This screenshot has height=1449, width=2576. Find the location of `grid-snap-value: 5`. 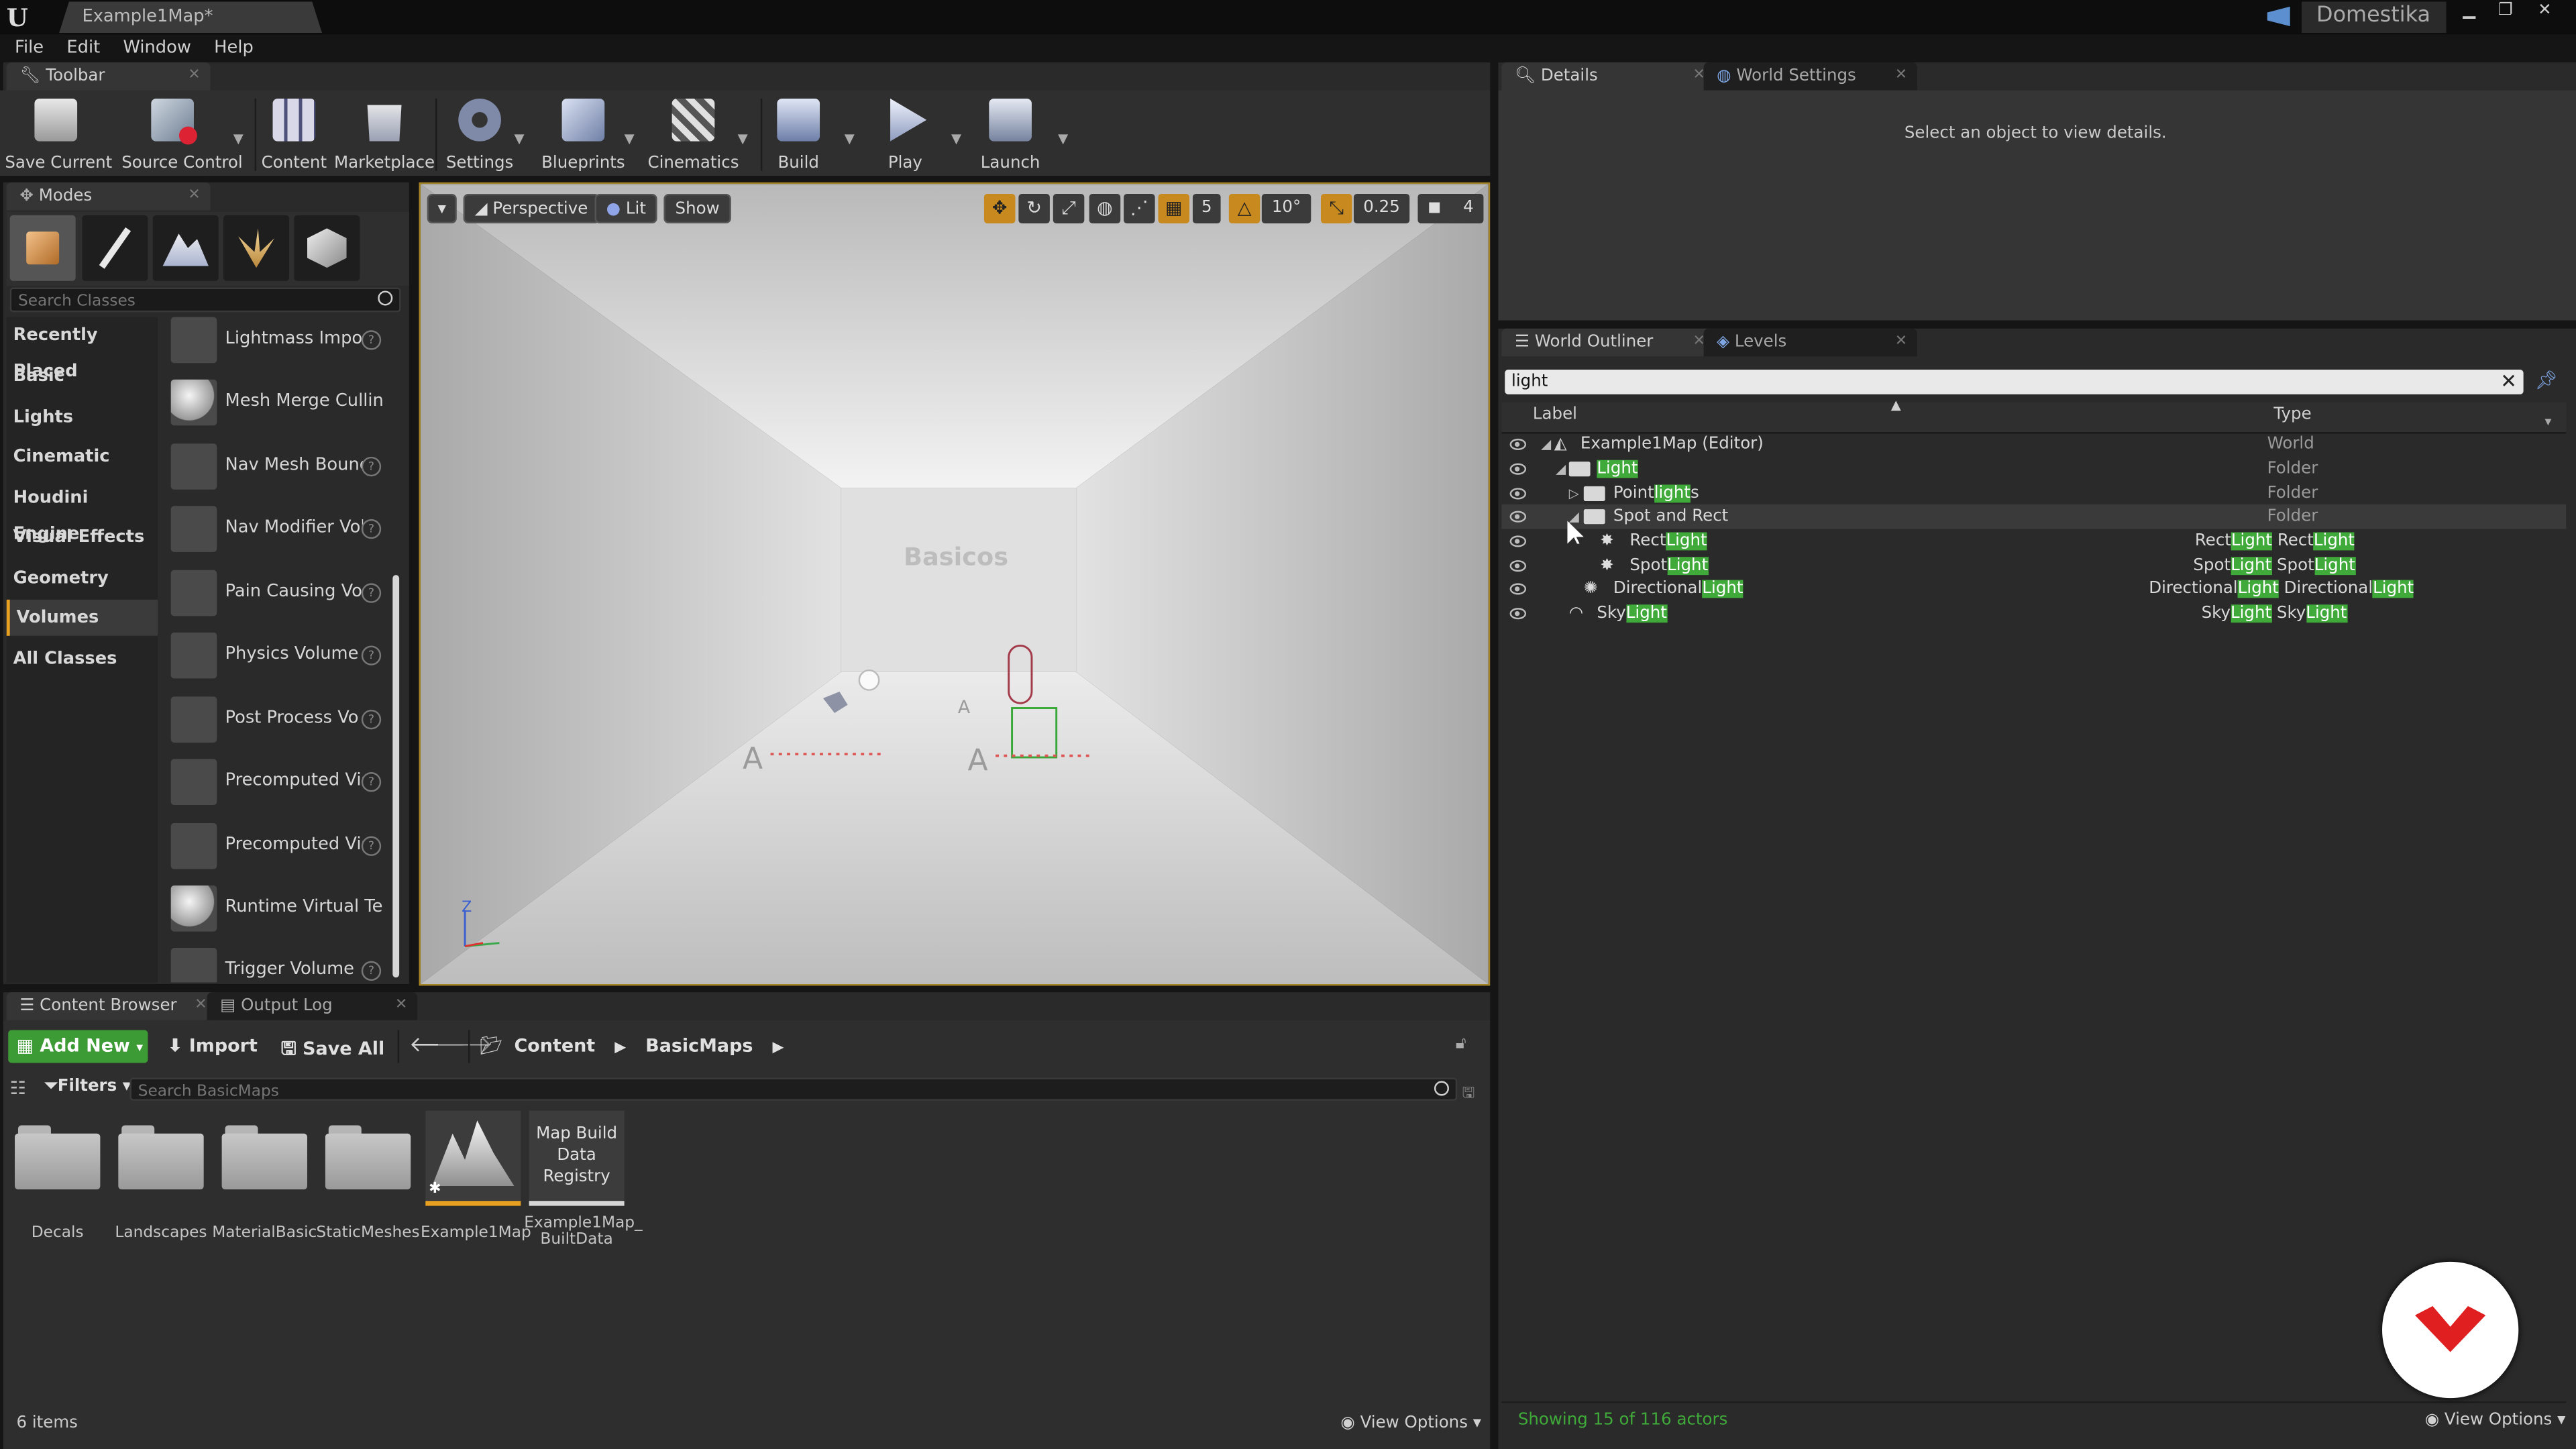

grid-snap-value: 5 is located at coordinates (1206, 208).